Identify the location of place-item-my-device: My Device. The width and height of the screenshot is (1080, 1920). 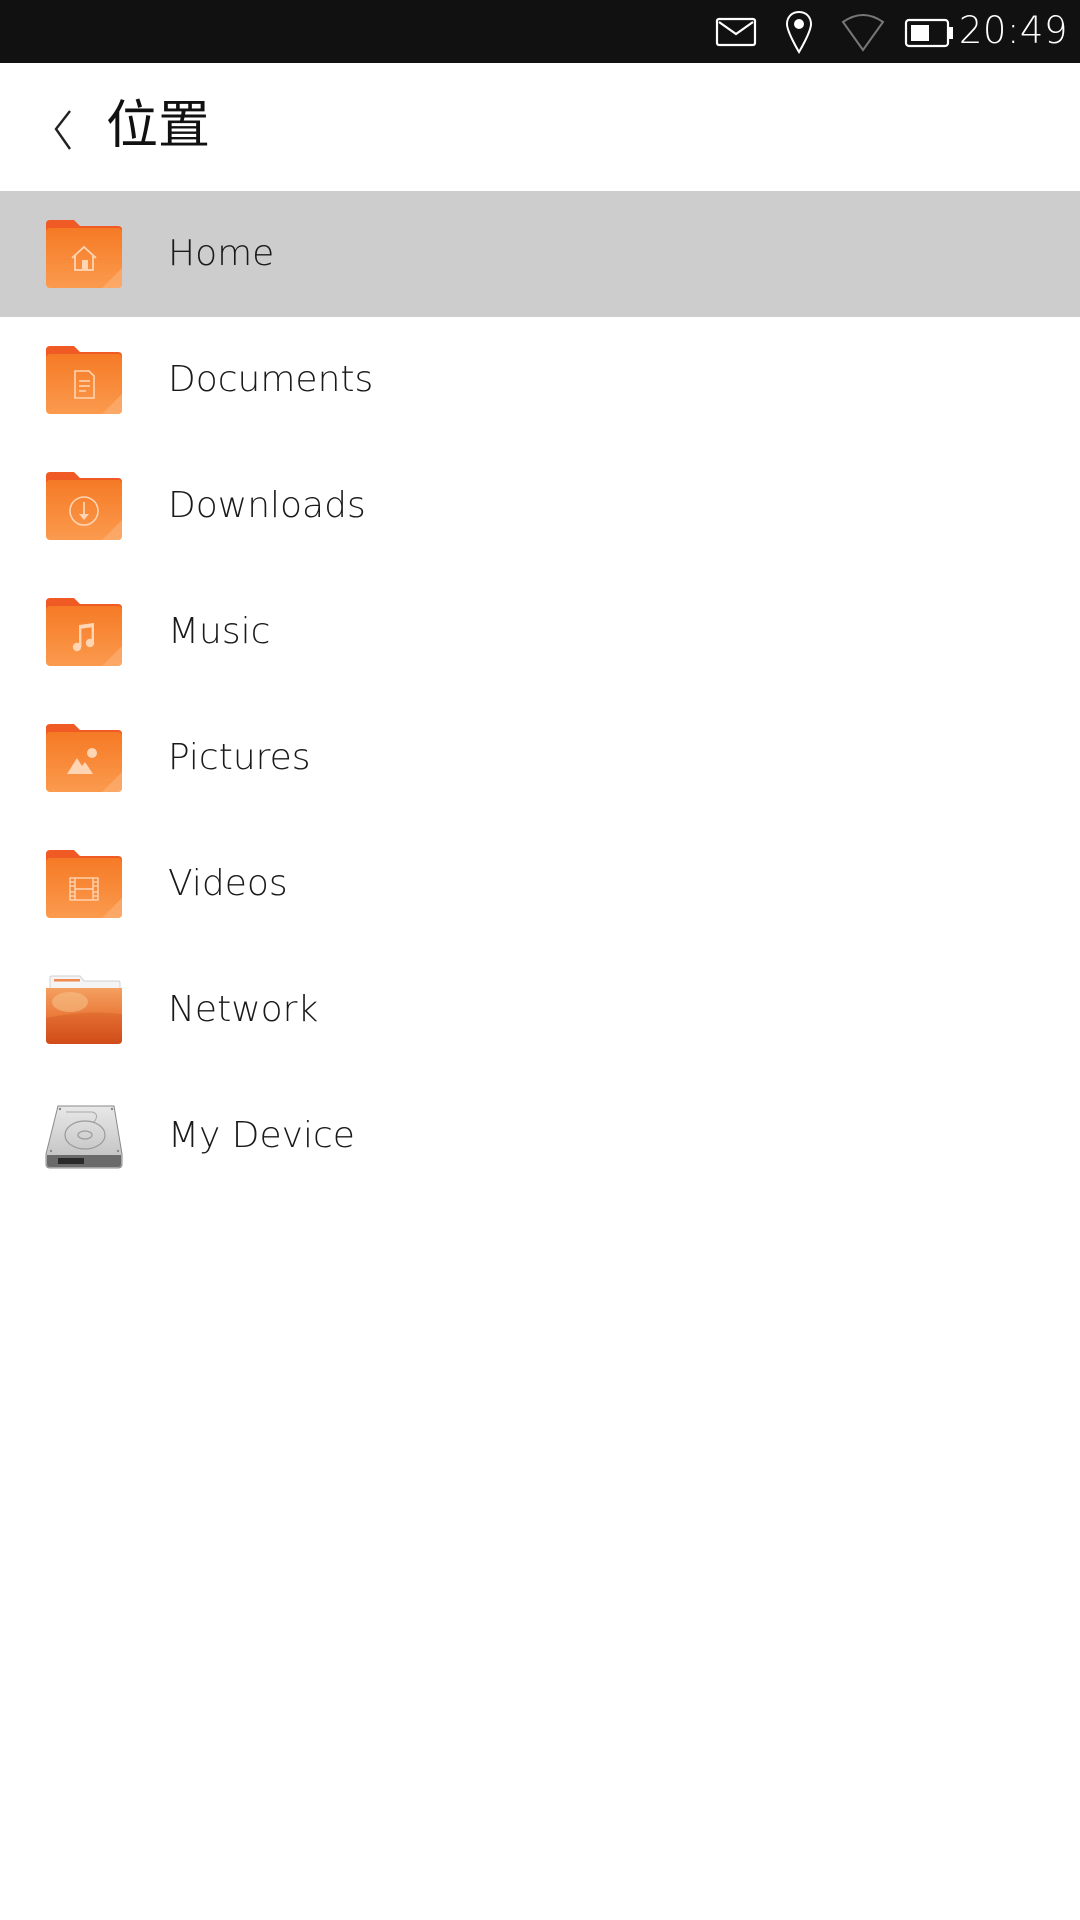
(540, 1136).